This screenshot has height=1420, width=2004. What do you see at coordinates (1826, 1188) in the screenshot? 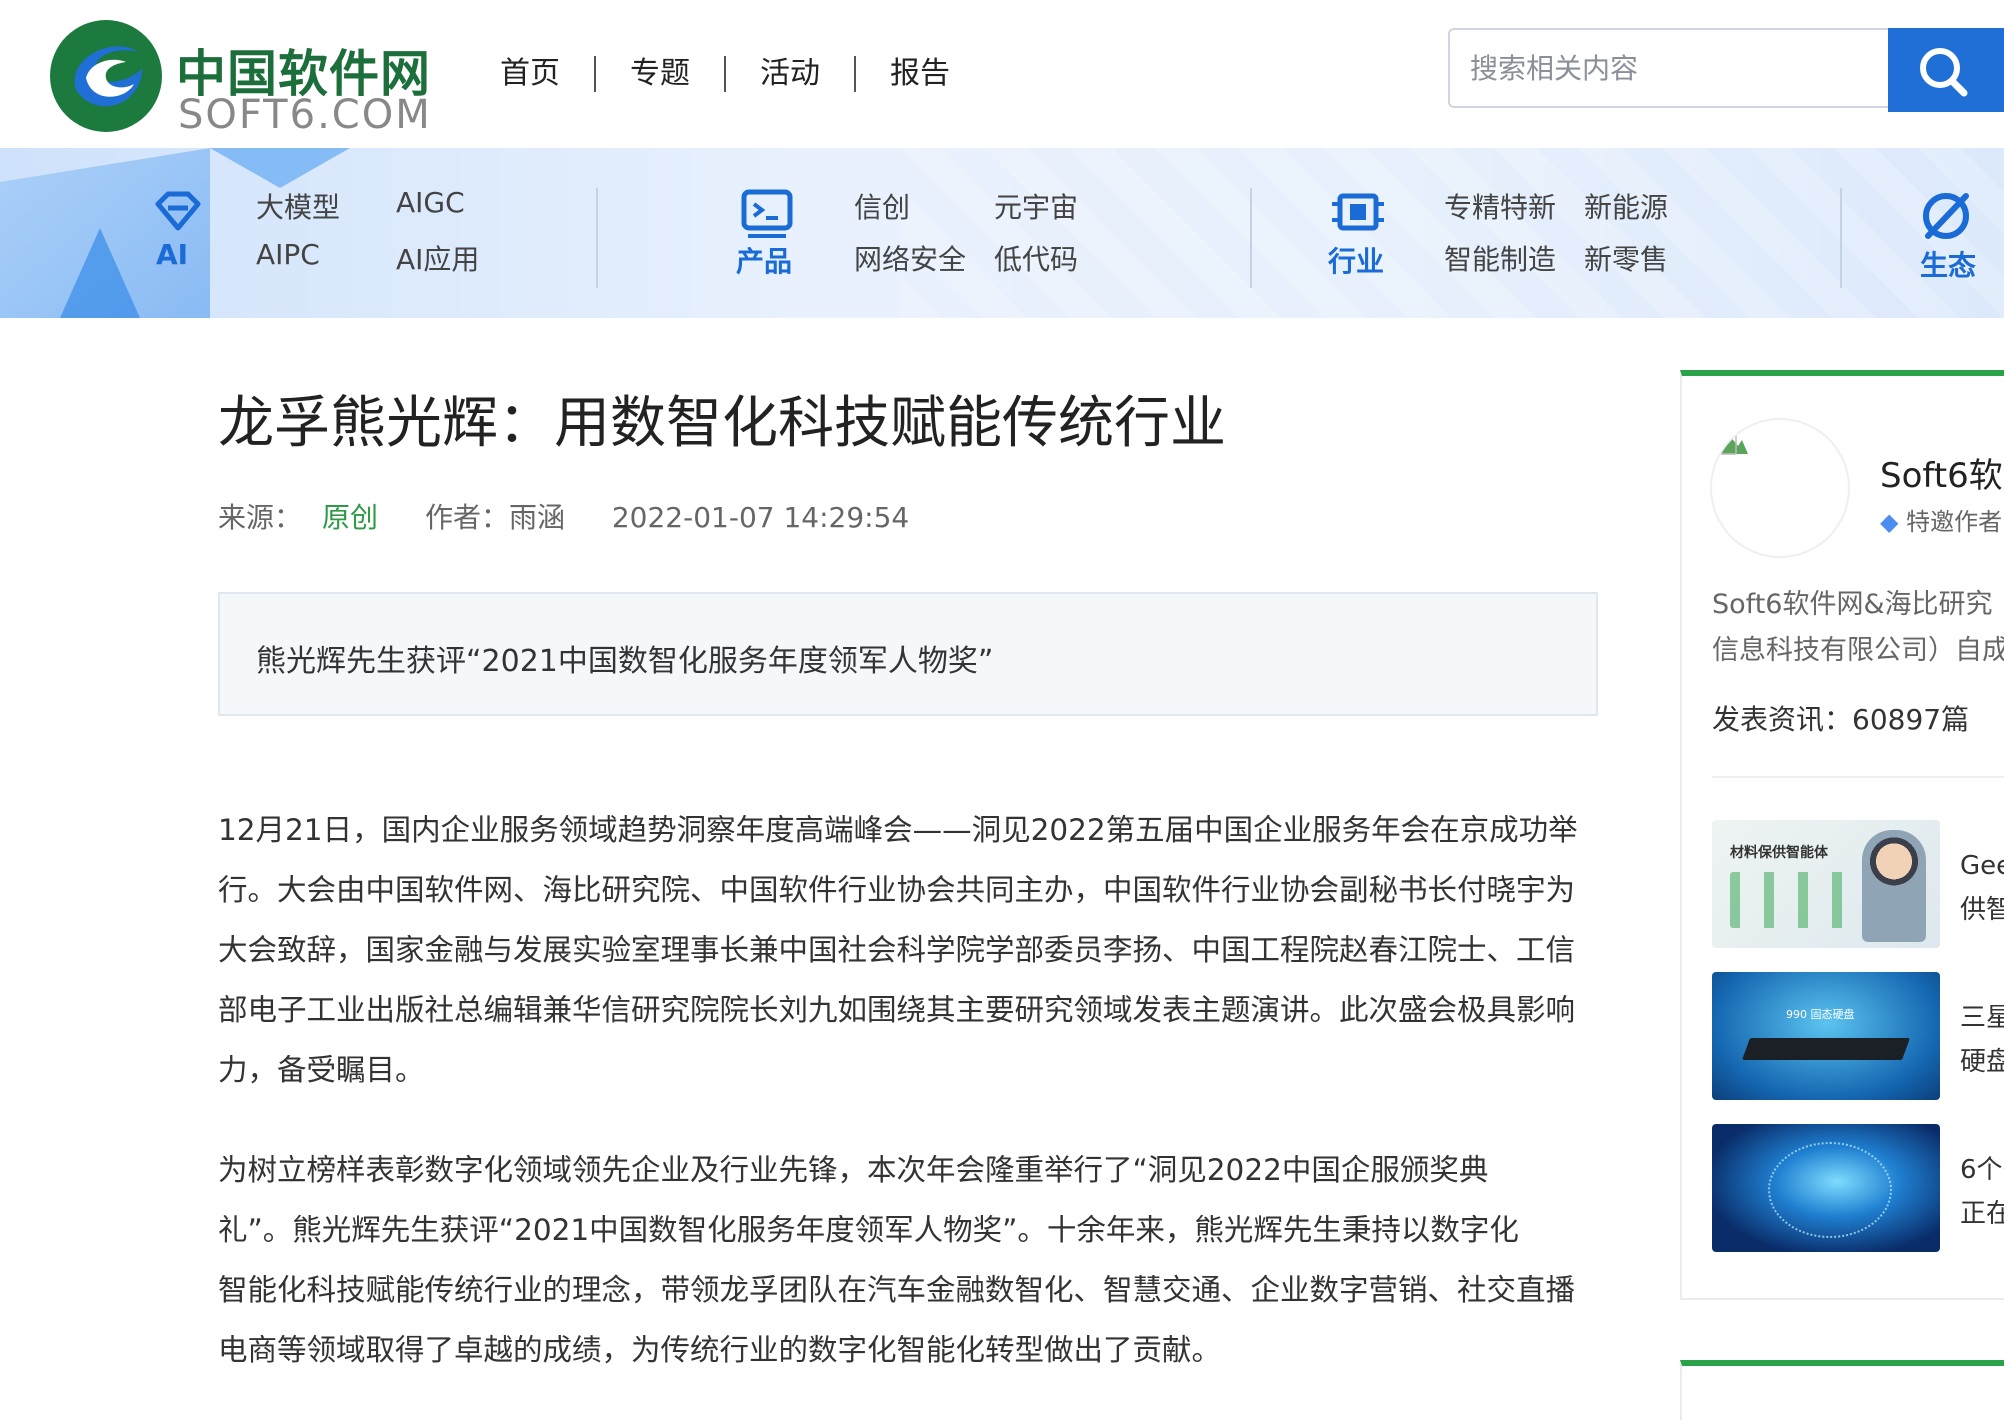
I see `news-thumbnail` at bounding box center [1826, 1188].